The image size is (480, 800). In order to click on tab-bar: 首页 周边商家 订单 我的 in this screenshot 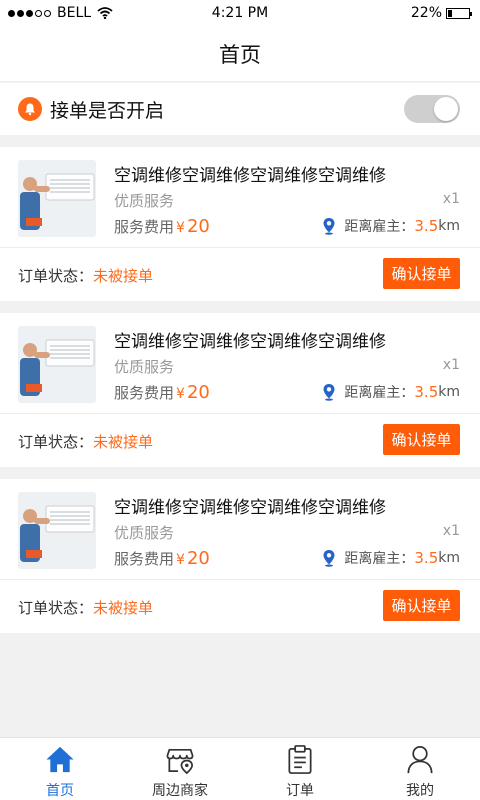, I will do `click(240, 768)`.